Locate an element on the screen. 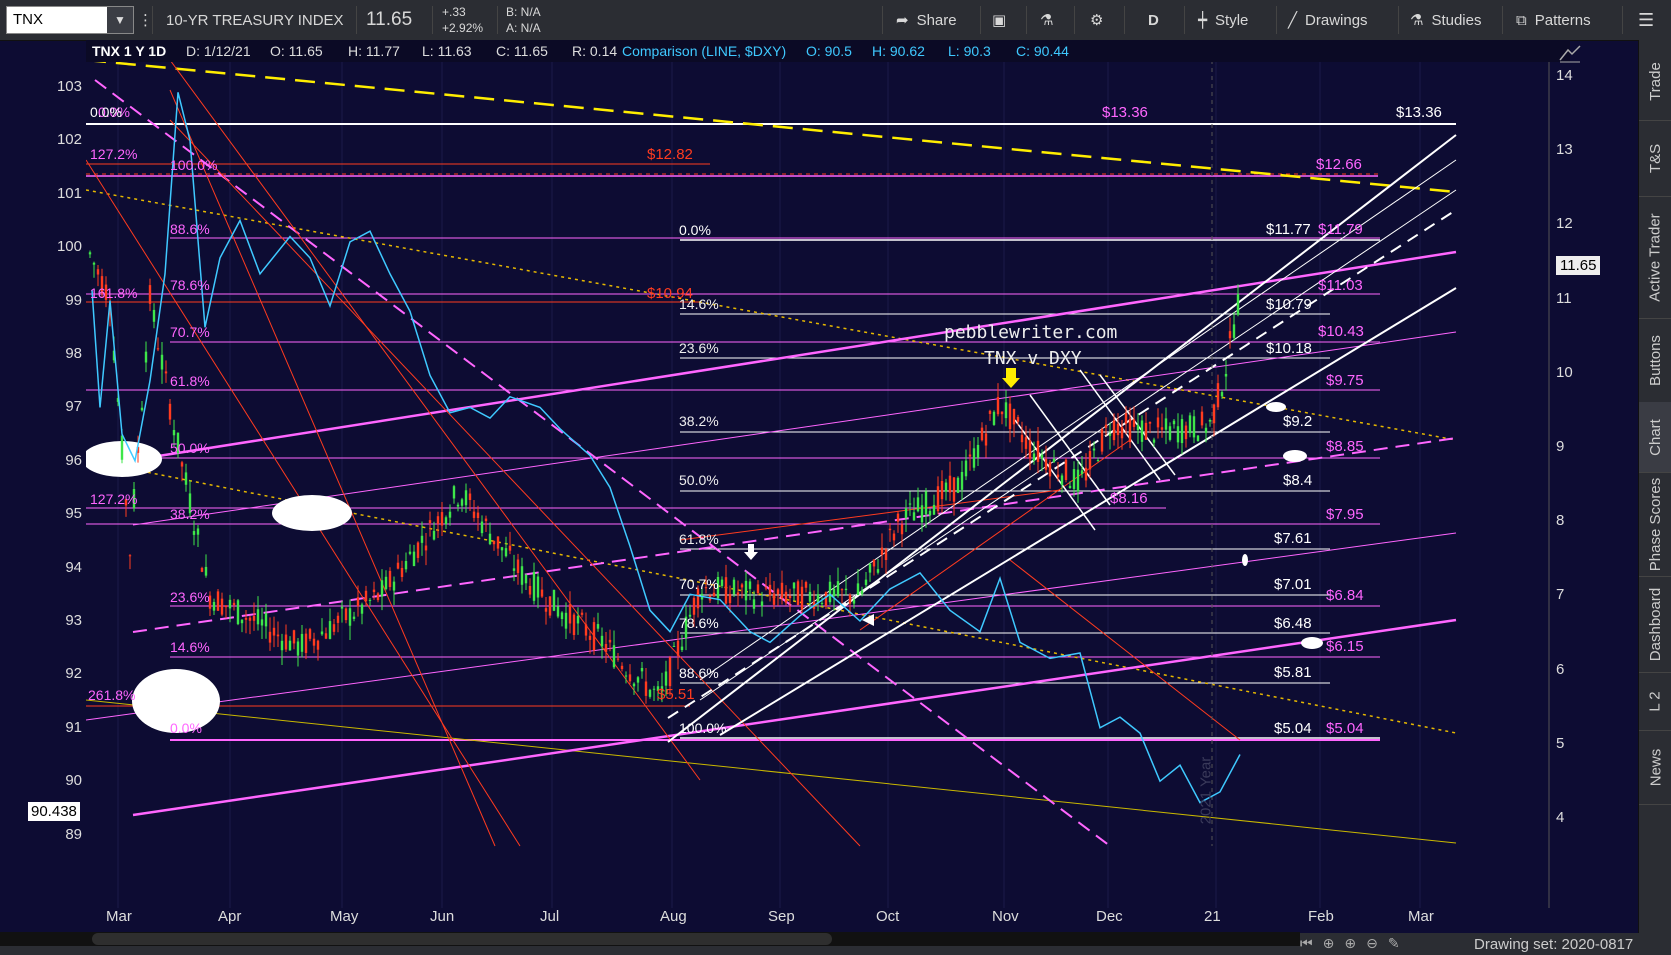 This screenshot has height=955, width=1671. left-axis-label: 89 is located at coordinates (73, 834).